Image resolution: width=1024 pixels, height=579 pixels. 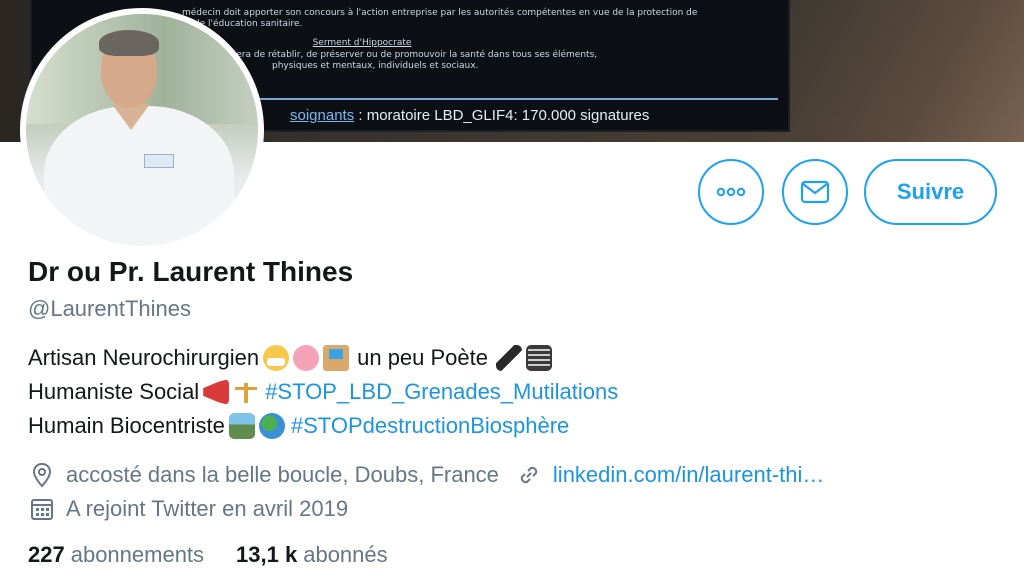 What do you see at coordinates (207, 508) in the screenshot?
I see `profile-joined-date: A rejoint Twitter en avril 2019` at bounding box center [207, 508].